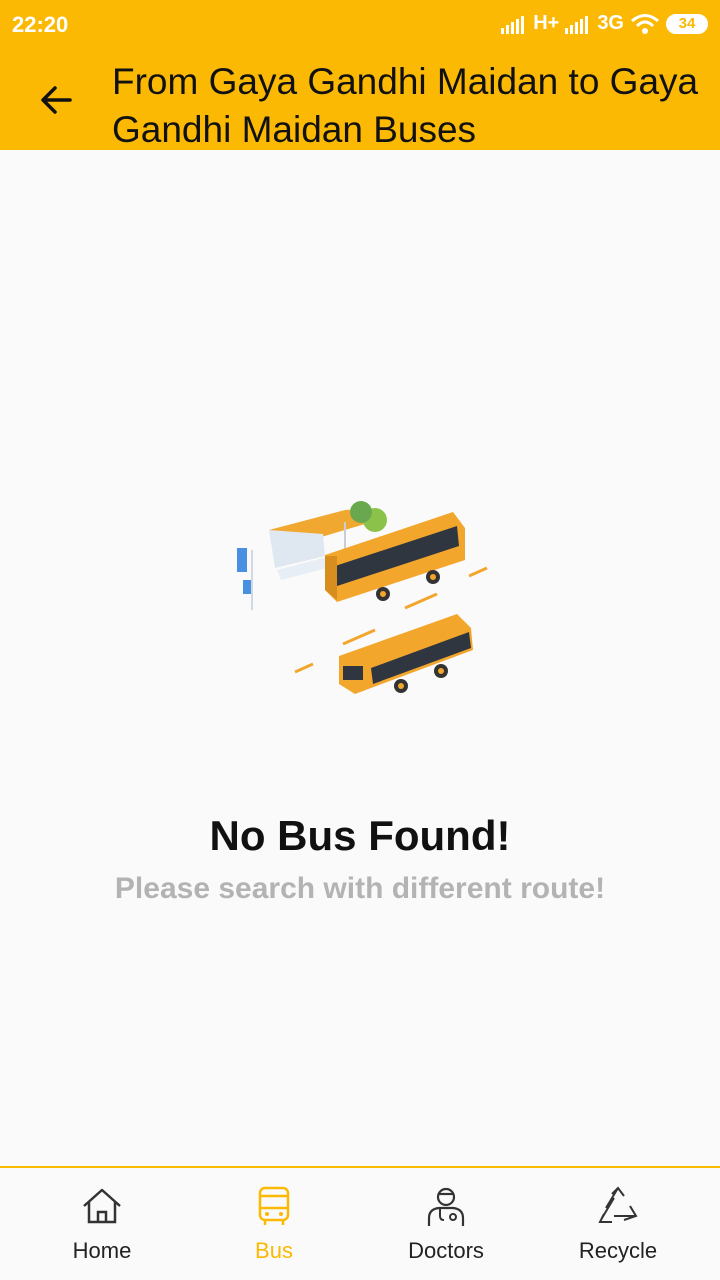 Image resolution: width=720 pixels, height=1280 pixels. Describe the element at coordinates (360, 25) in the screenshot. I see `status-bar: 22:20 H+ 3G 34` at that location.